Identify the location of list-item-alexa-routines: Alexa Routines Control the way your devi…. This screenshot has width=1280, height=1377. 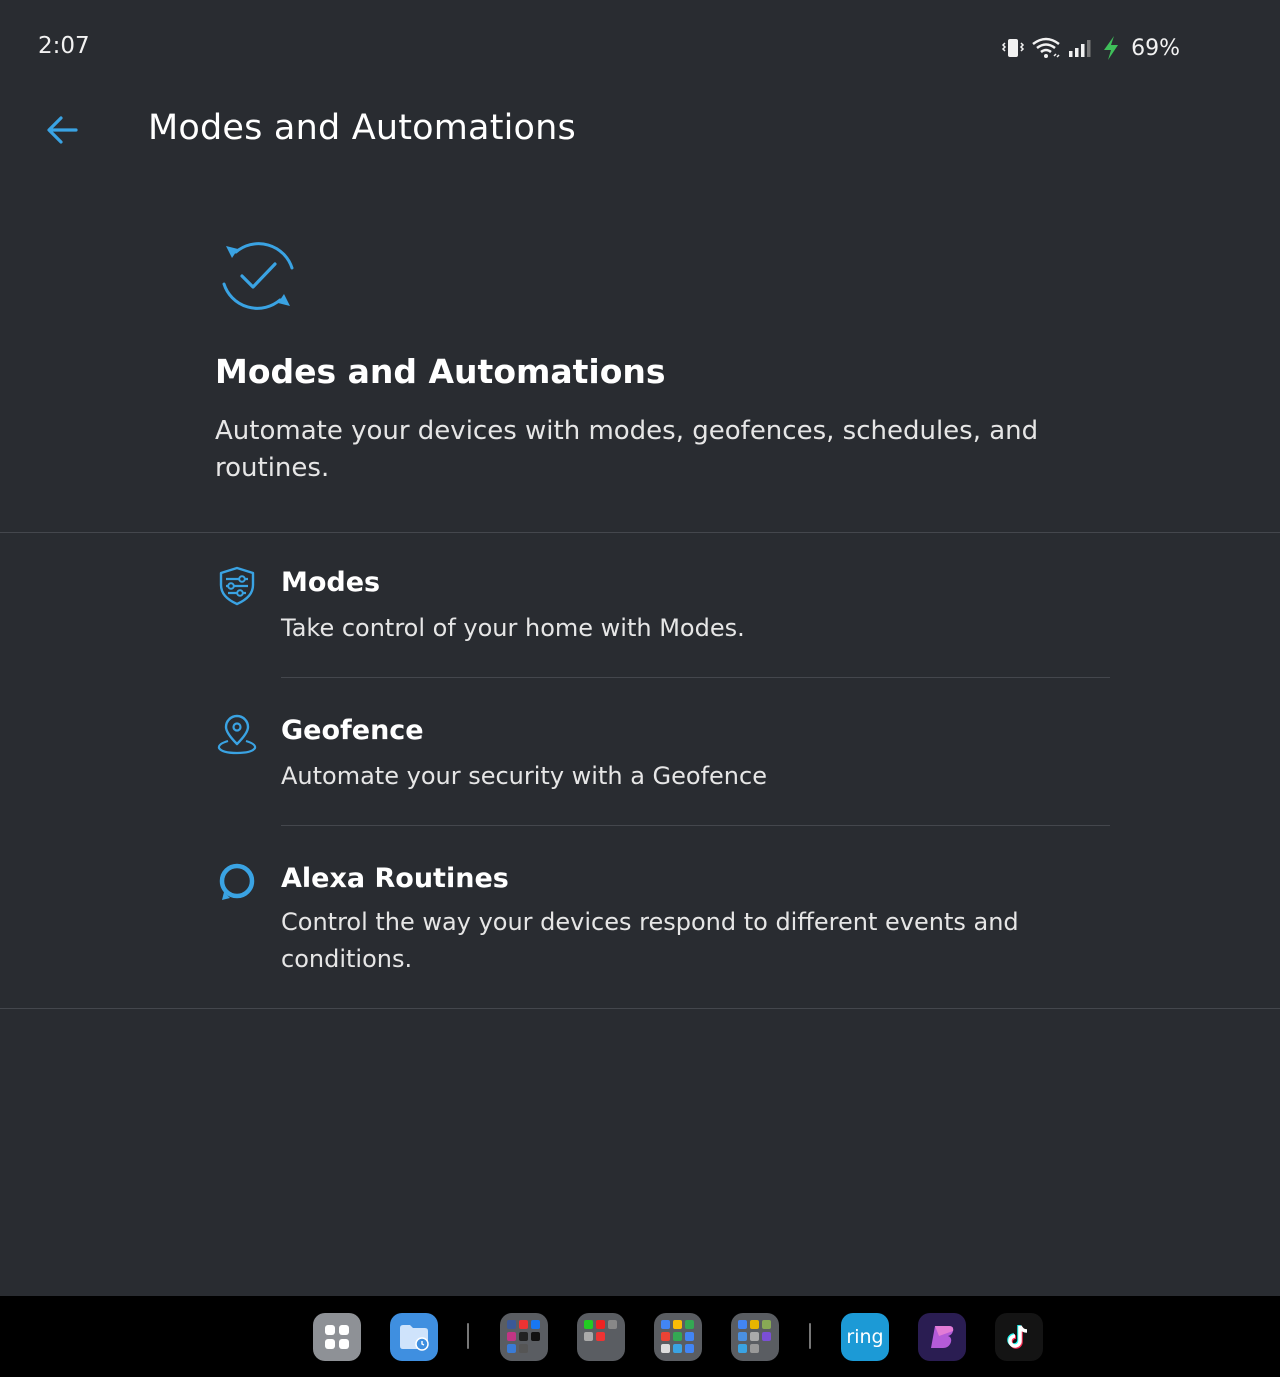
(640, 917).